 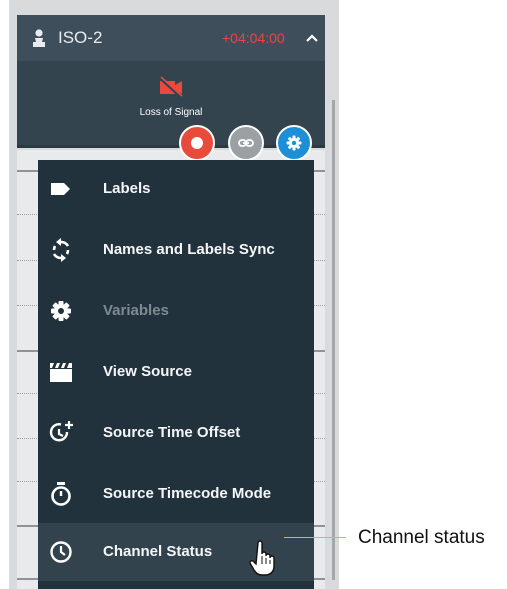 What do you see at coordinates (333, 340) in the screenshot?
I see `panel-scrollbar` at bounding box center [333, 340].